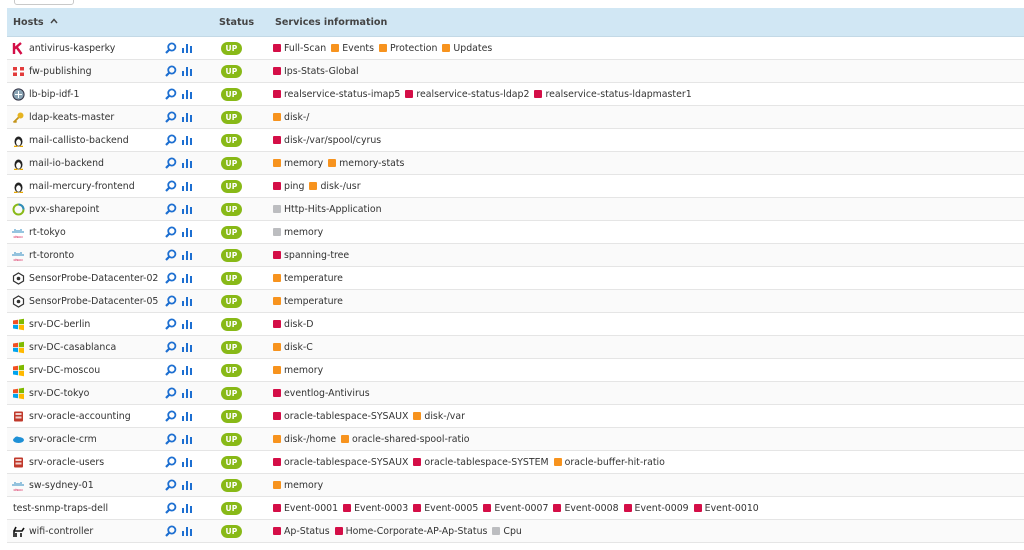 The height and width of the screenshot is (550, 1024). I want to click on service-item: Events, so click(352, 48).